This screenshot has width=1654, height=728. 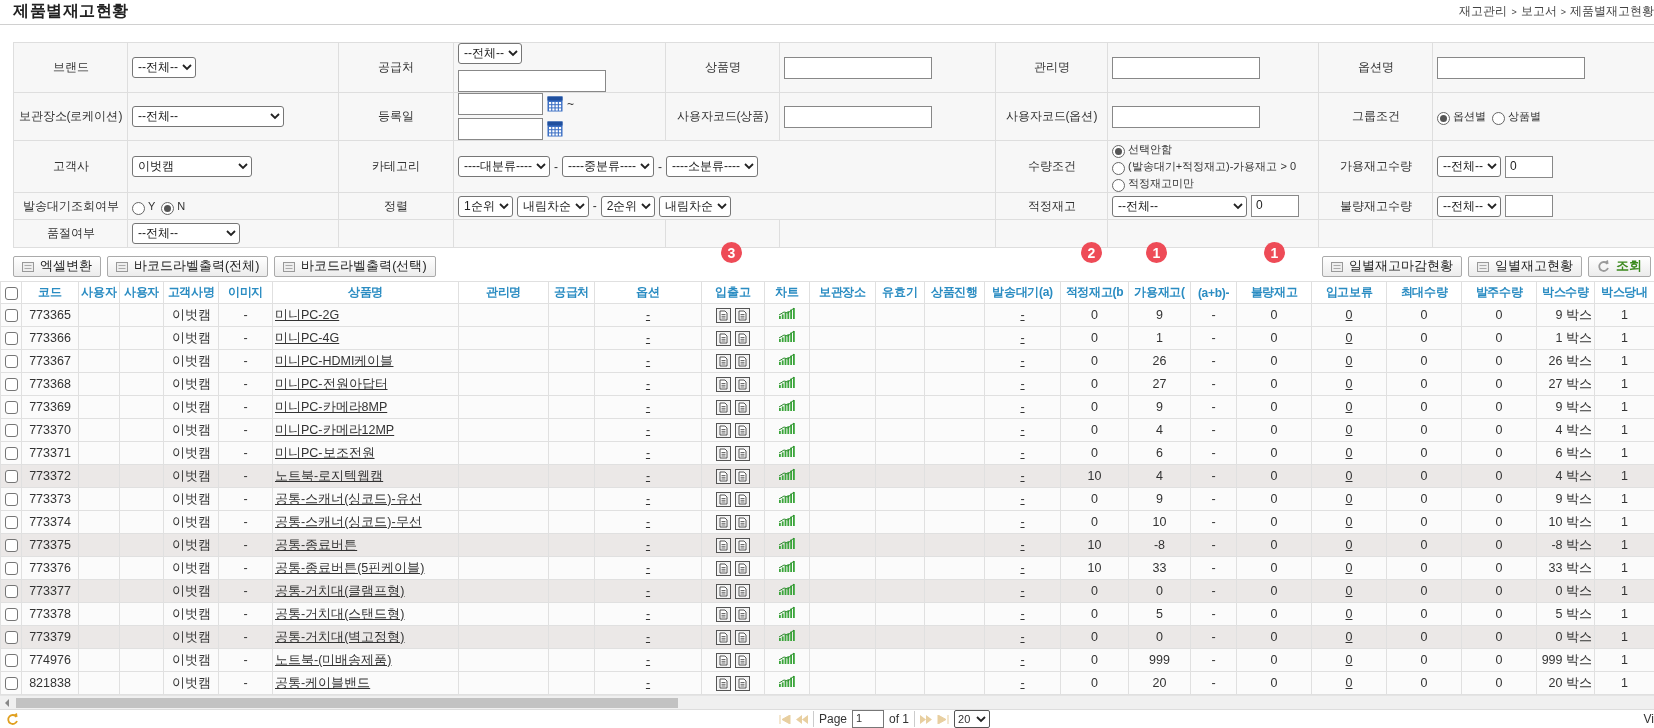 I want to click on table-row: 773367 이벗캠 - 미니PC-HDMI케이블 - - 0 26 - 0 0 0 0 26 박스 1, so click(x=827, y=361).